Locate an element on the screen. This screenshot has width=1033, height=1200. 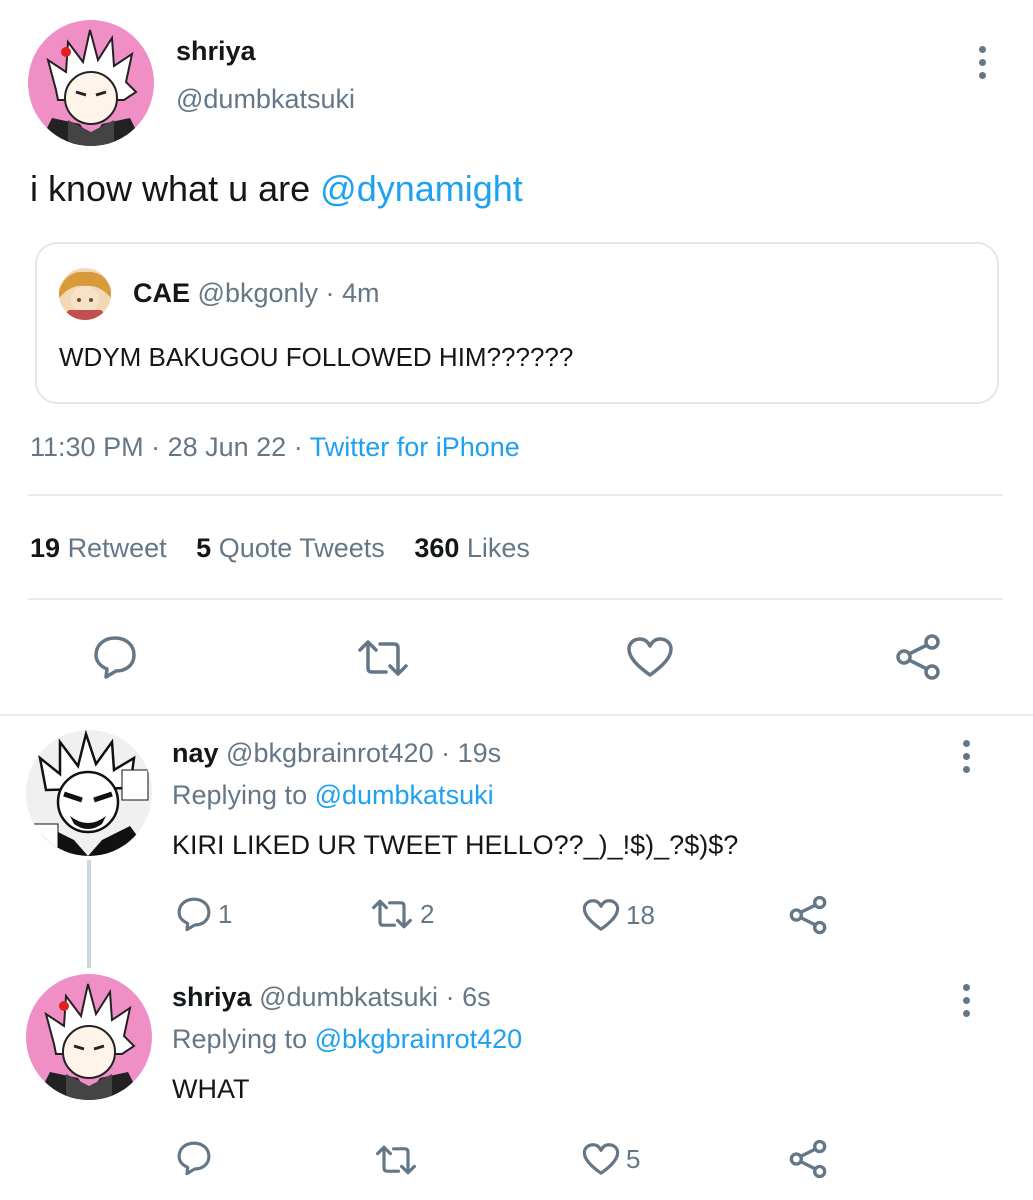
likes-label: Likes is located at coordinates (498, 548).